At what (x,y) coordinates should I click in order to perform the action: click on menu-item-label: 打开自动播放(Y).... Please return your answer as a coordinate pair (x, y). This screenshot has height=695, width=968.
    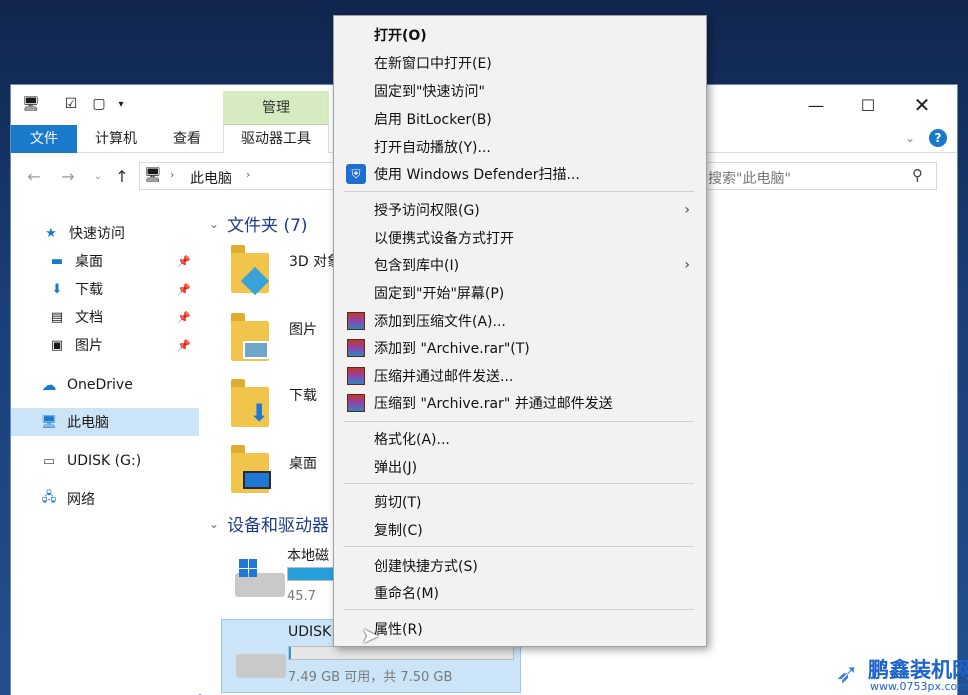
    Looking at the image, I should click on (432, 147).